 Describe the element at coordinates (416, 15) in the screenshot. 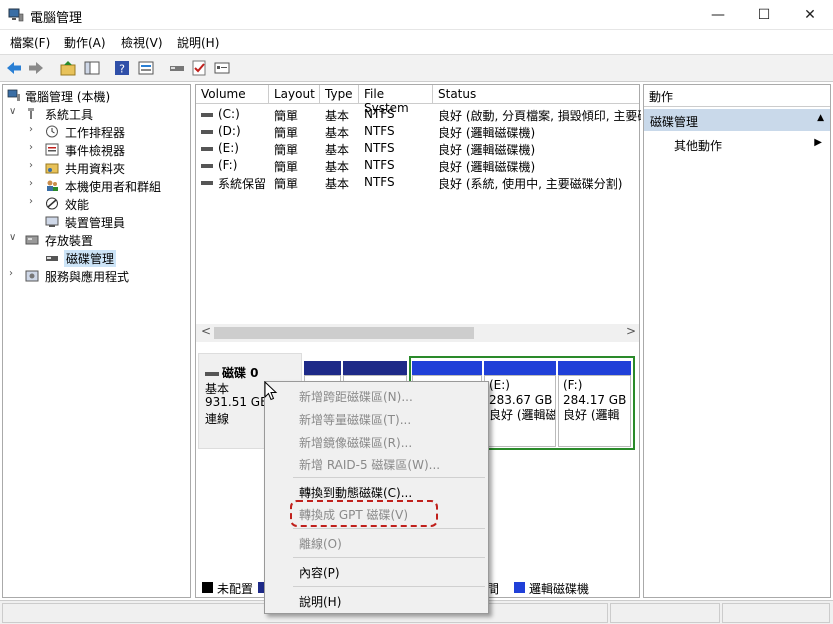

I see `title-bar: 電腦管理 — ☐ ✕` at that location.